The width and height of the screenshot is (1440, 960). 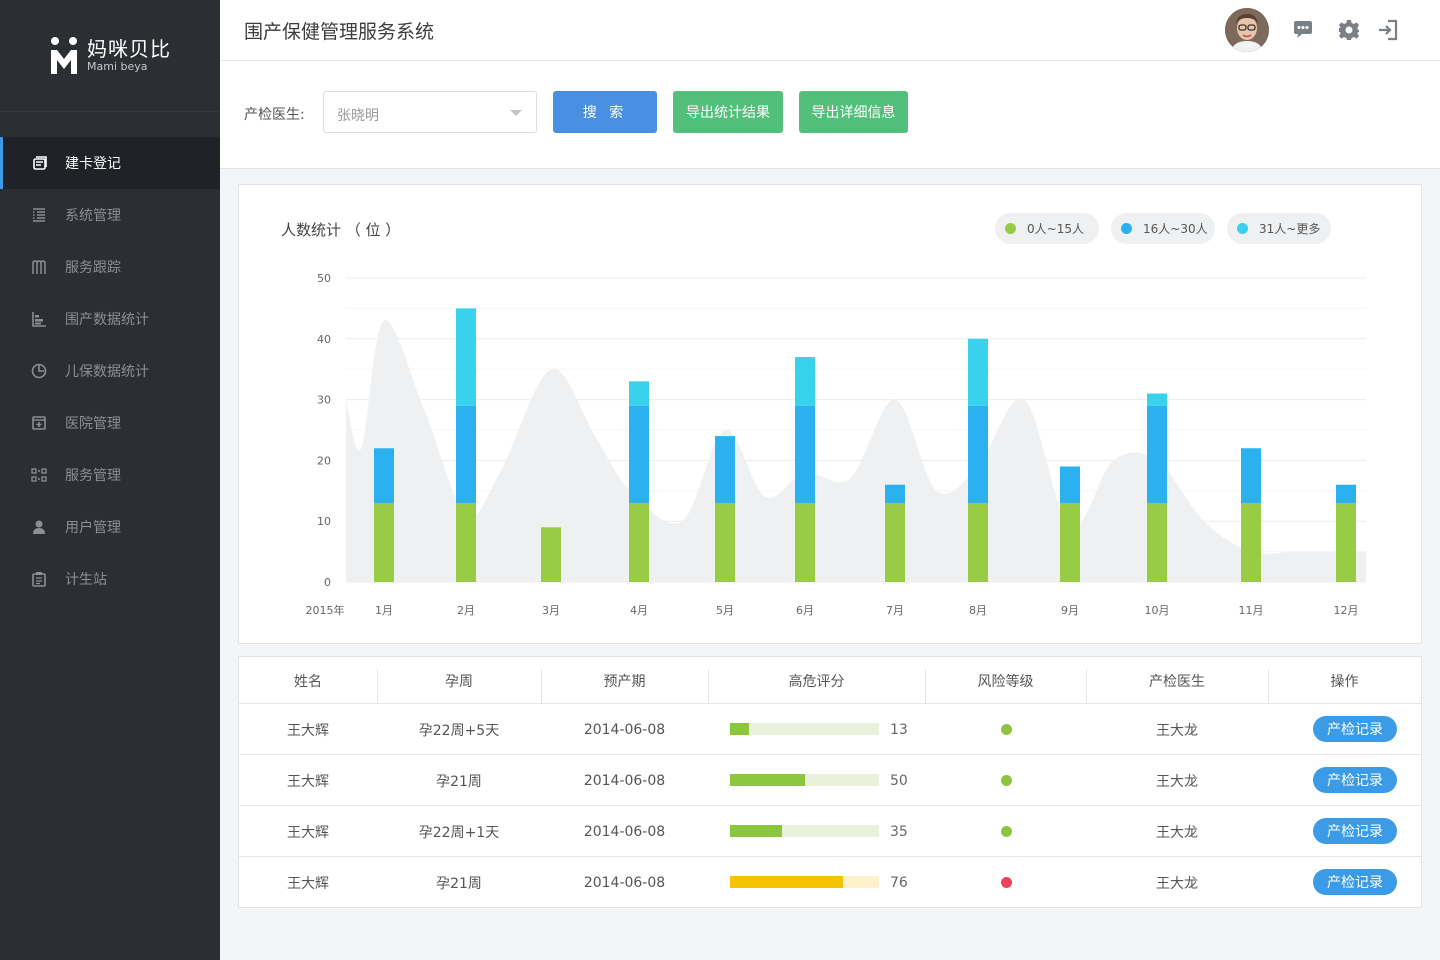 I want to click on y-tick-label: 20, so click(x=324, y=460).